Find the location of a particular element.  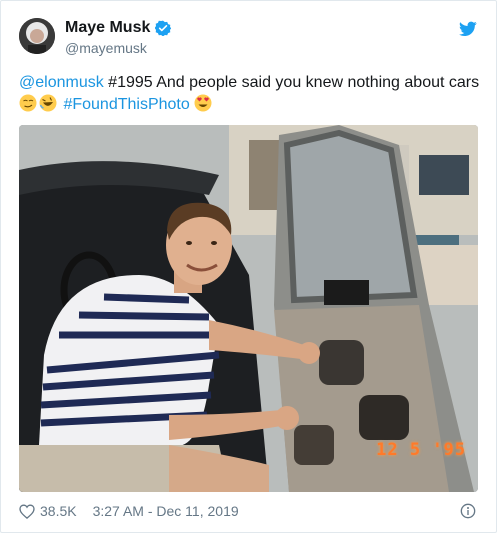

author-handle: @mayemusk is located at coordinates (106, 48).